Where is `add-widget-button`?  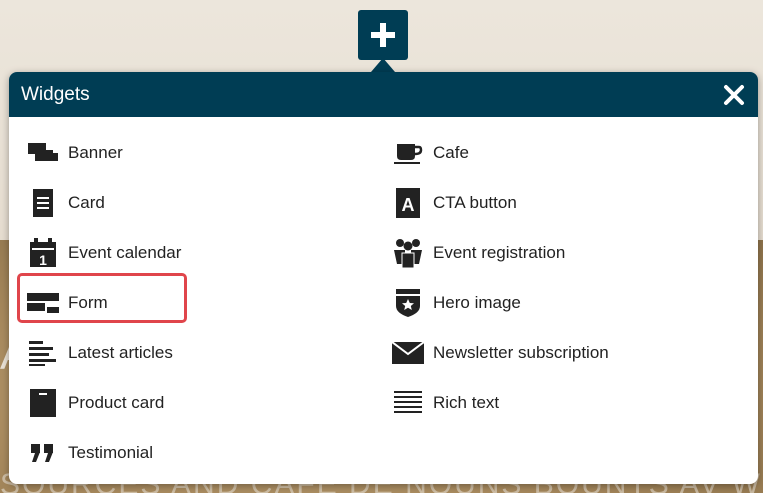
add-widget-button is located at coordinates (383, 35).